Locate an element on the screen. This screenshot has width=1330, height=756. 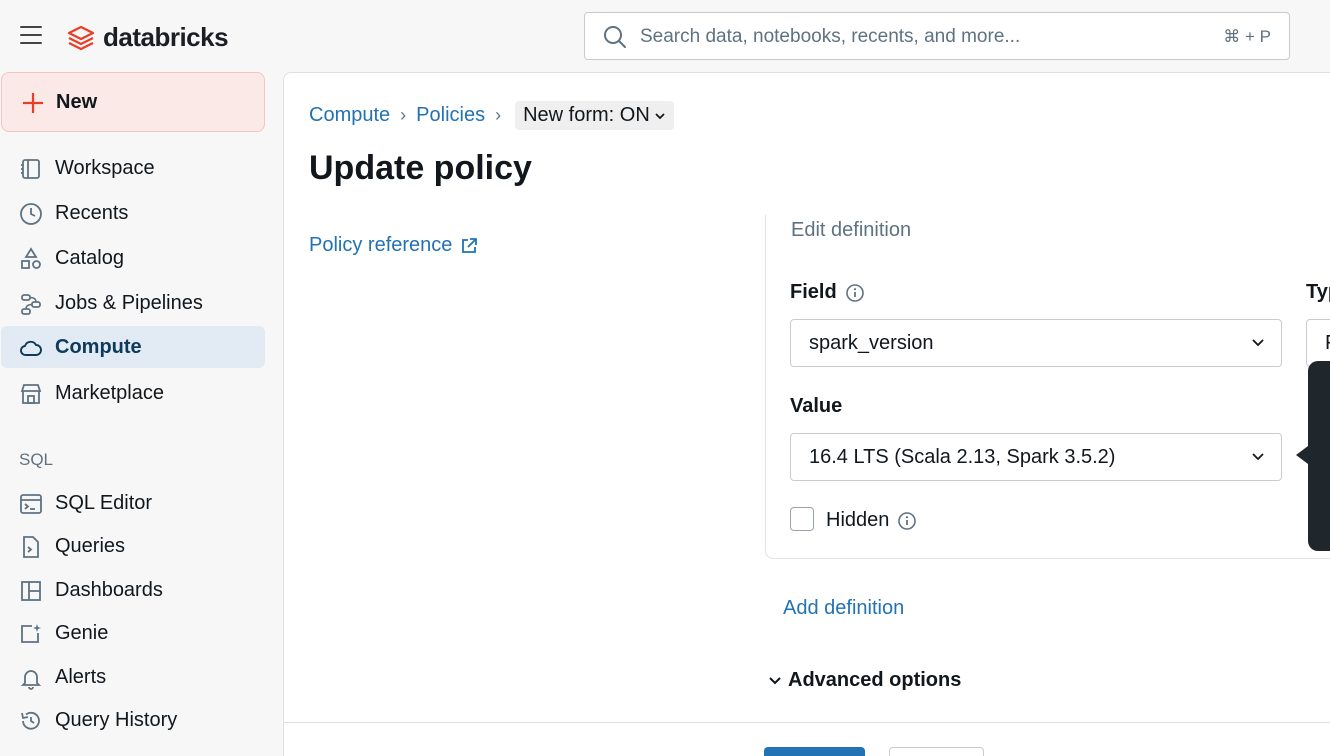
bell-icon is located at coordinates (31, 680).